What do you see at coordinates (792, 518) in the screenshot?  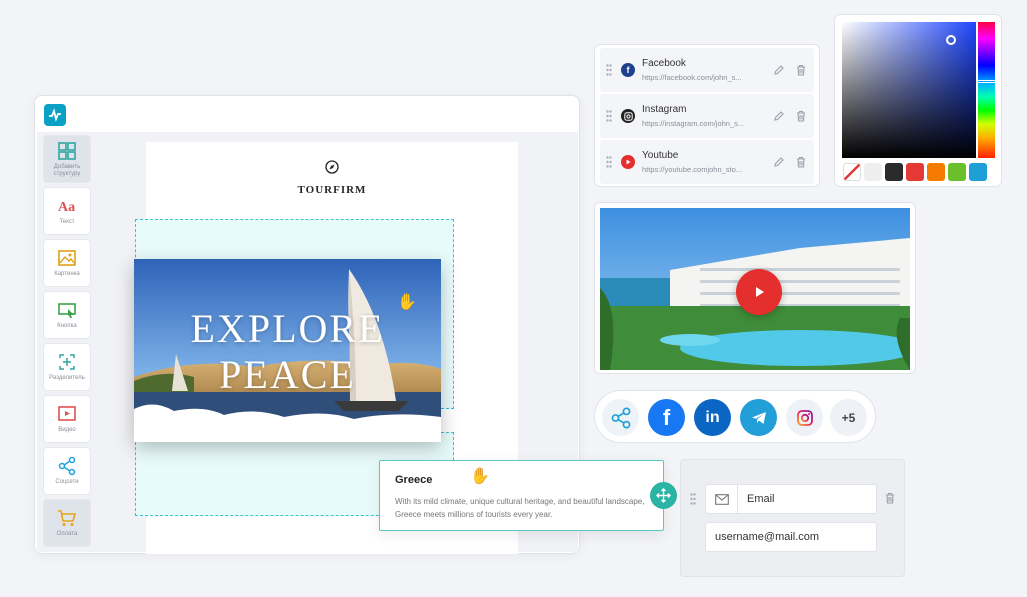 I see `email-field-panel: Email` at bounding box center [792, 518].